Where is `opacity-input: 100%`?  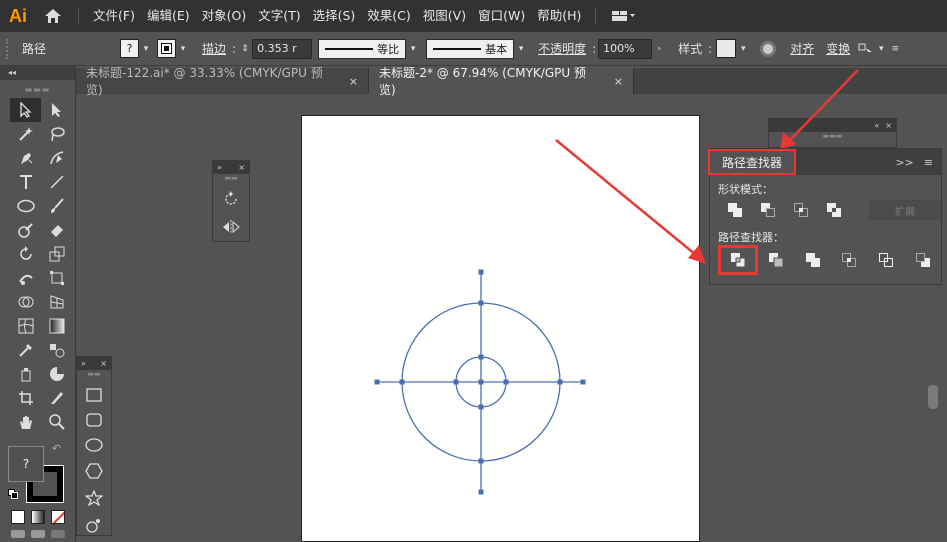 opacity-input: 100% is located at coordinates (625, 48).